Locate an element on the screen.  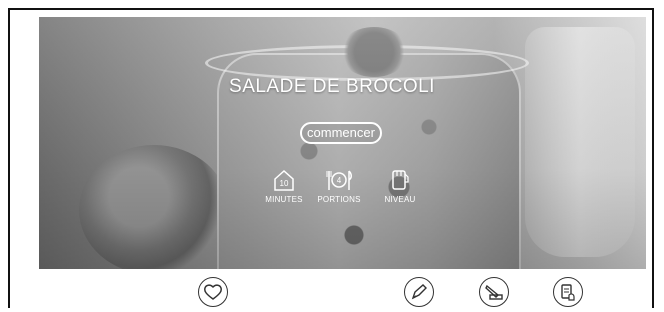
house-timer-icon: 10 is located at coordinates (284, 180).